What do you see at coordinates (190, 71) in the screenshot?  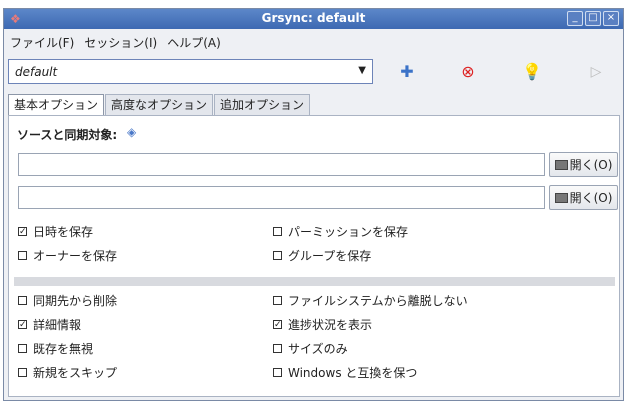 I see `session-combo: default ▼` at bounding box center [190, 71].